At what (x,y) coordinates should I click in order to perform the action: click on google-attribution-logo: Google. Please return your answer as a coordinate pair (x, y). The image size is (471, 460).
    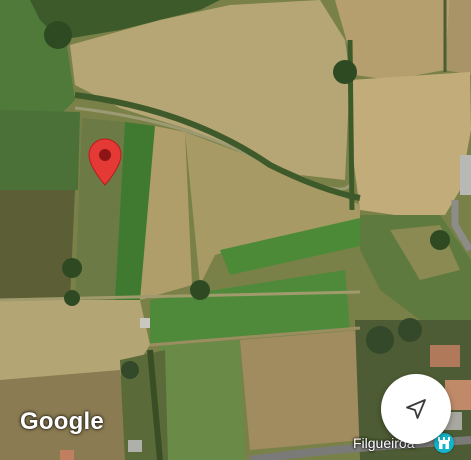
    Looking at the image, I should click on (62, 421).